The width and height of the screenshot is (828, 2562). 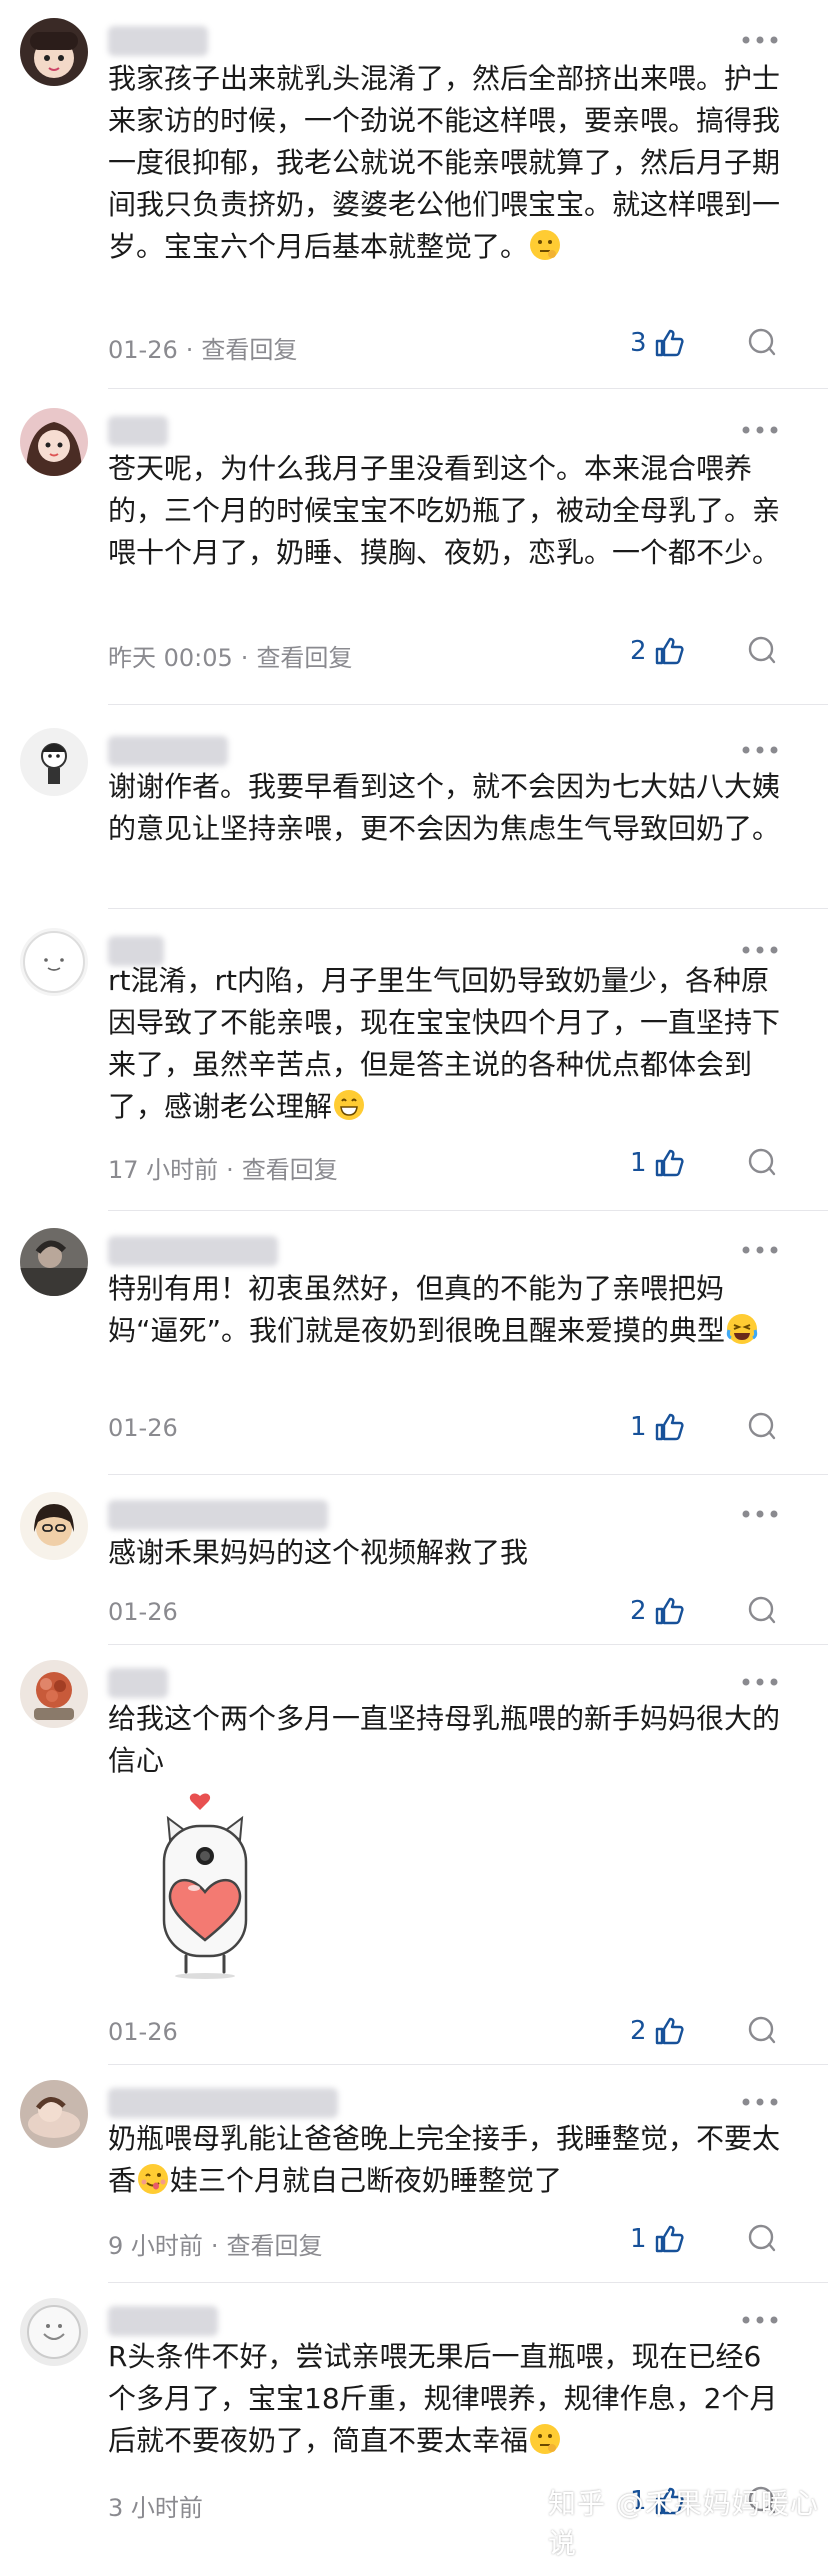 What do you see at coordinates (318, 1552) in the screenshot?
I see `comment-text: 感谢禾果妈妈的这个视频解救了我` at bounding box center [318, 1552].